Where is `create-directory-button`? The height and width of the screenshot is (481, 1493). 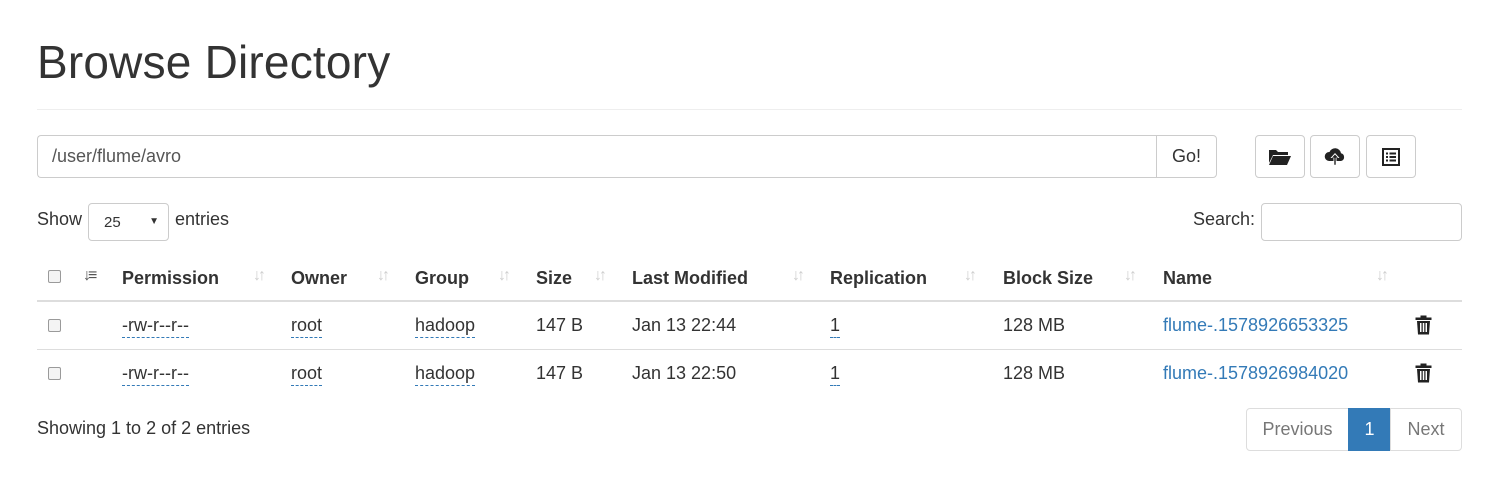
create-directory-button is located at coordinates (1280, 156).